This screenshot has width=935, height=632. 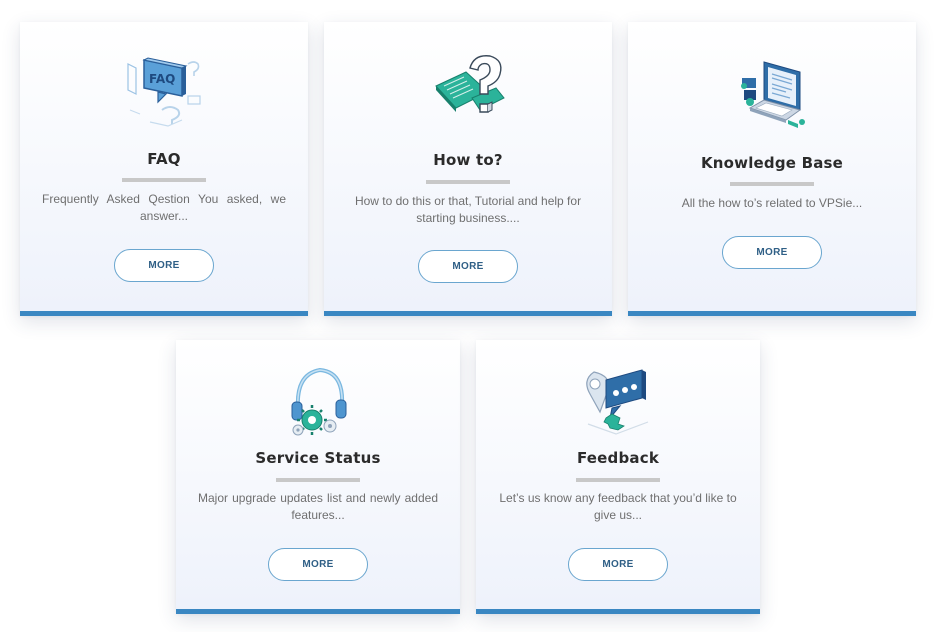 I want to click on knowledge-base-more-button: MORE, so click(x=772, y=252).